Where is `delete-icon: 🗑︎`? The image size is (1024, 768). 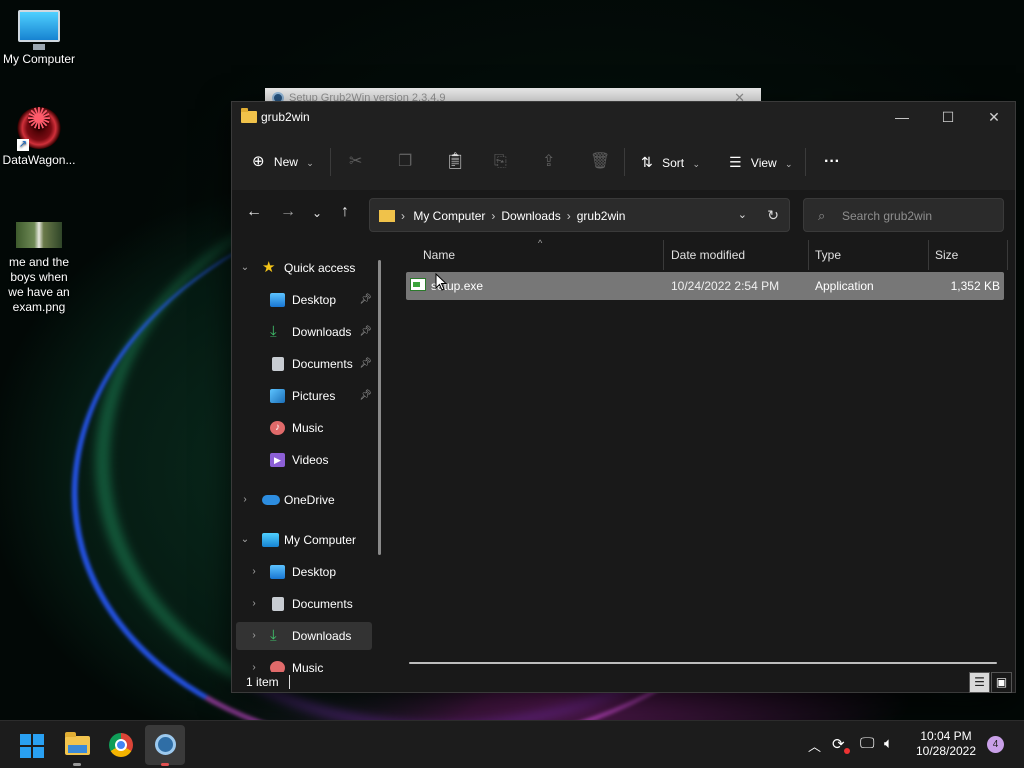
delete-icon: 🗑︎ is located at coordinates (600, 162).